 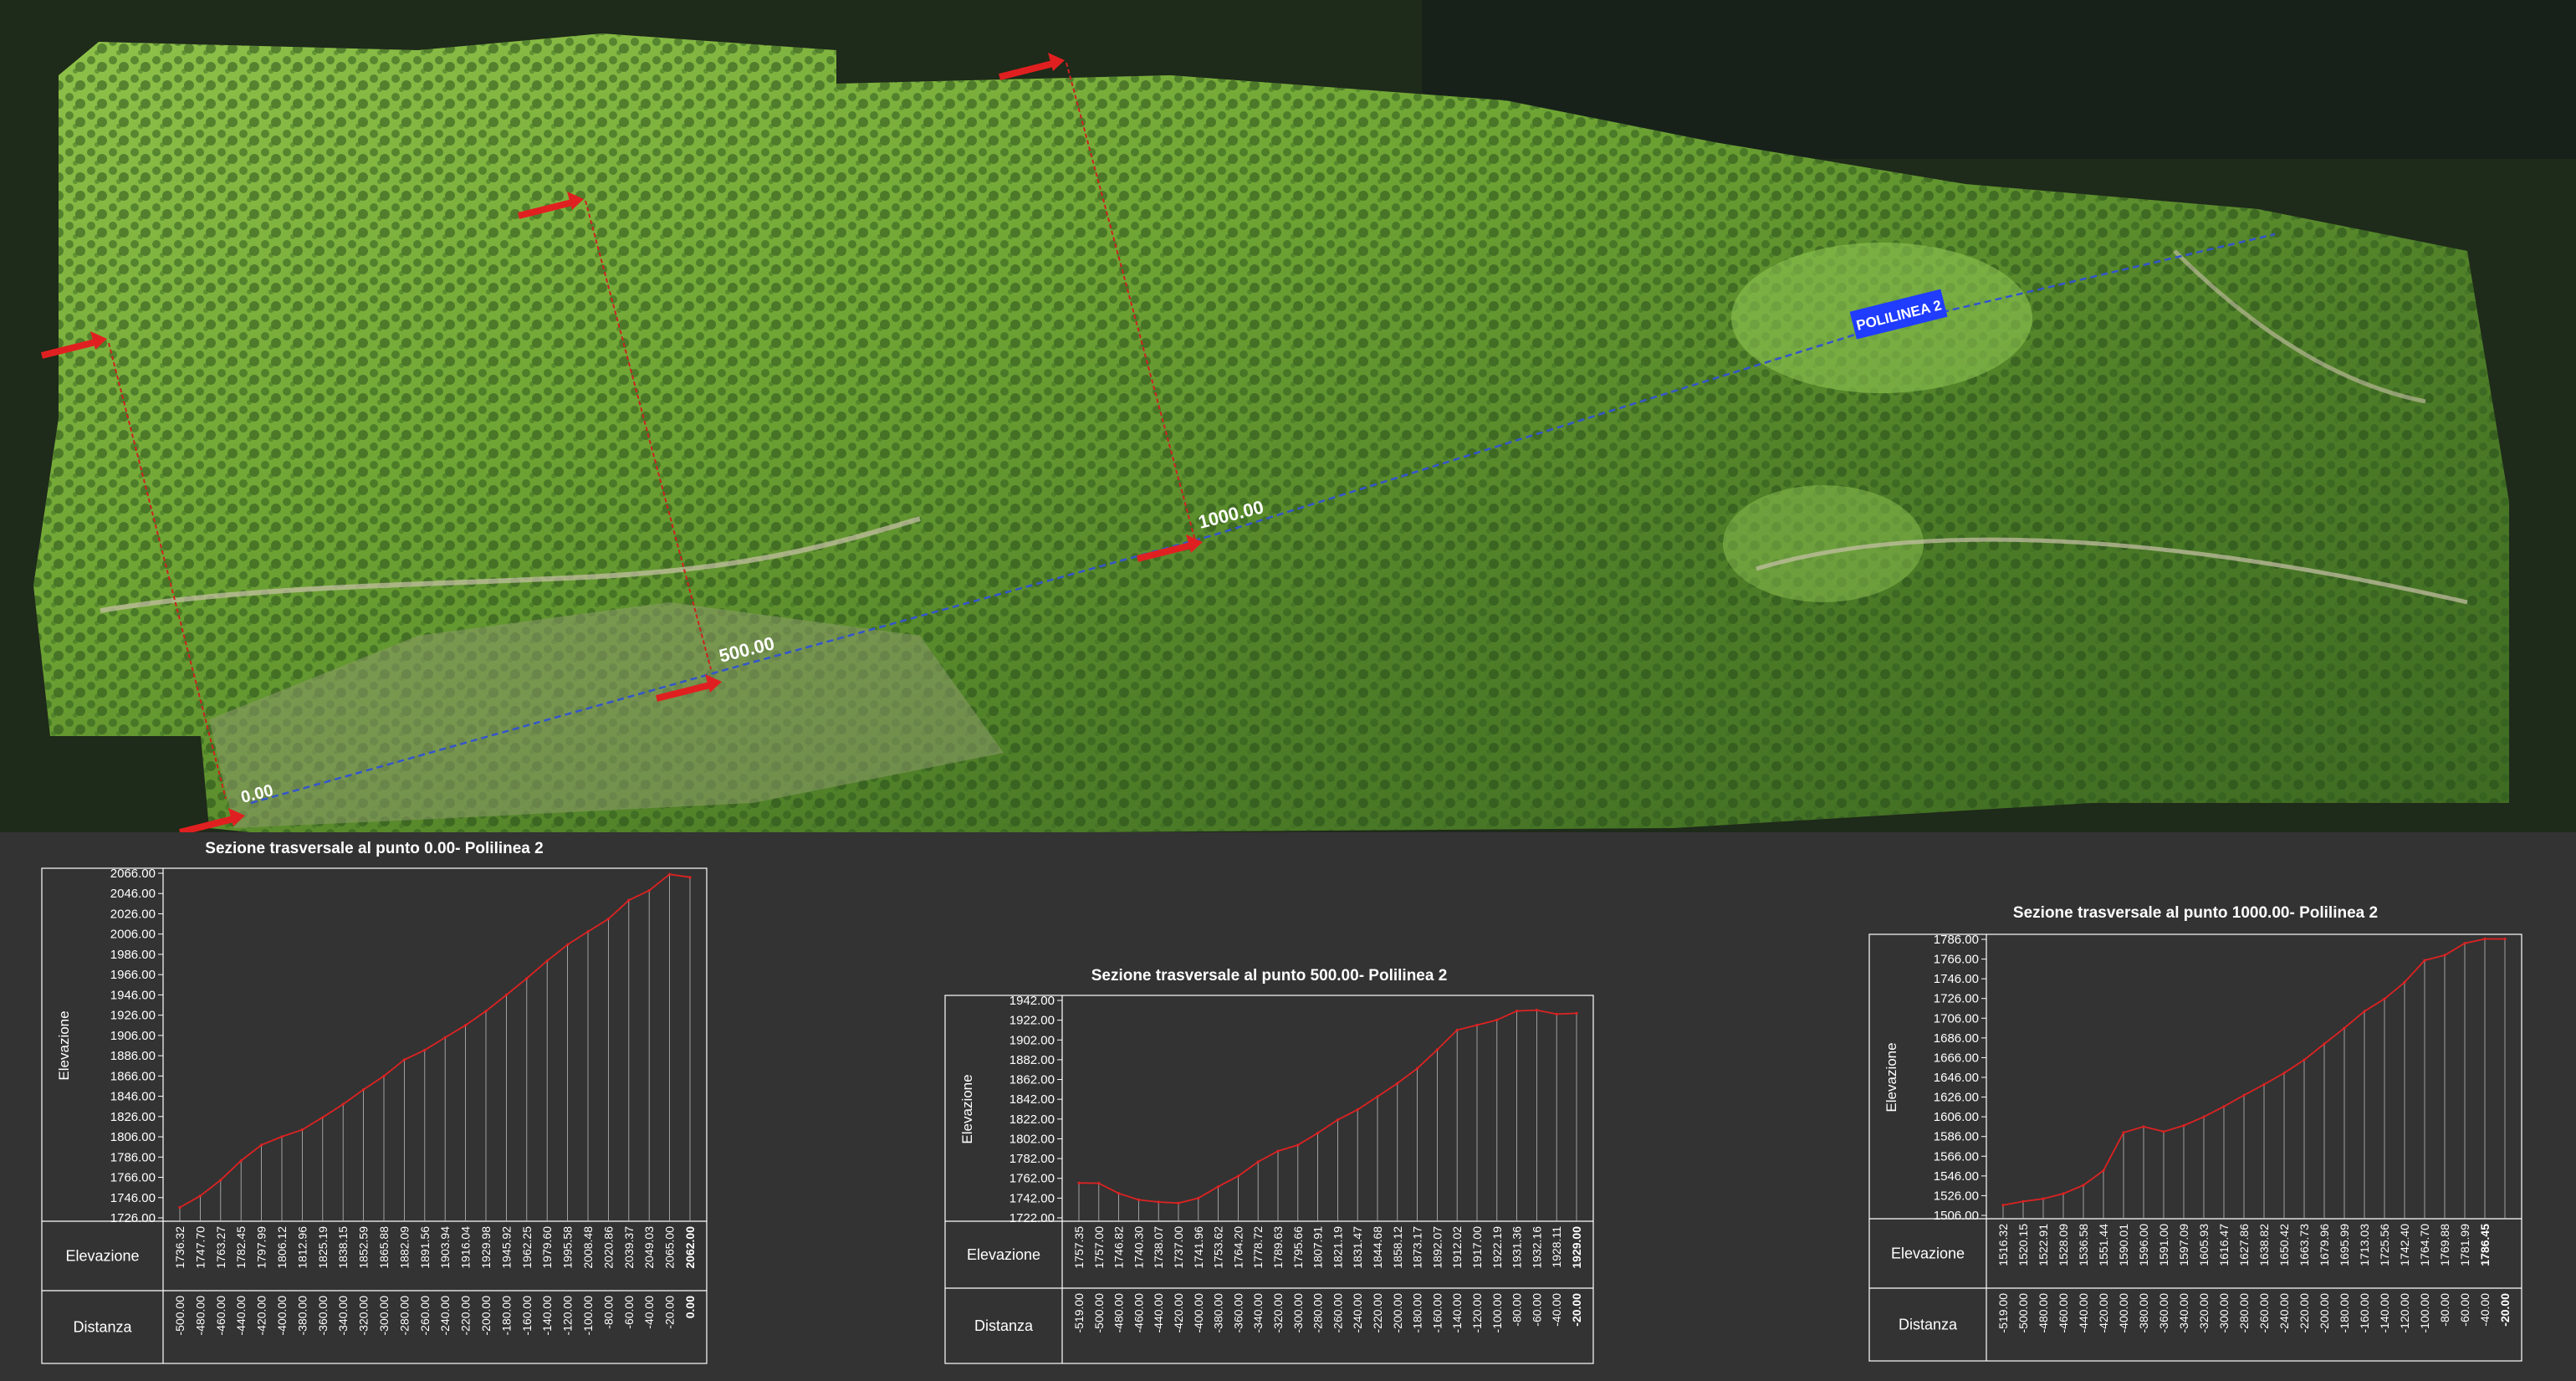 What do you see at coordinates (133, 1117) in the screenshot?
I see `y-tick-label: 1826.00` at bounding box center [133, 1117].